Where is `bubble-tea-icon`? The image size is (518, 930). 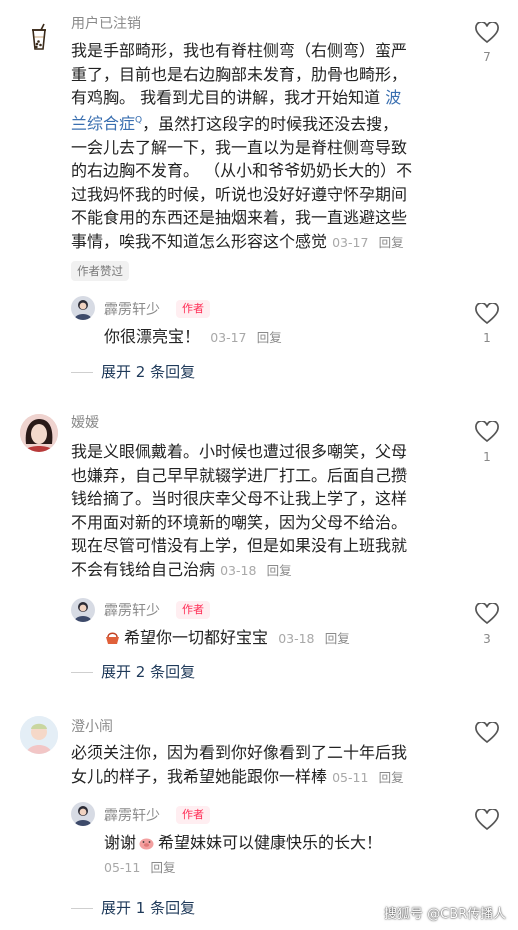 bubble-tea-icon is located at coordinates (39, 36).